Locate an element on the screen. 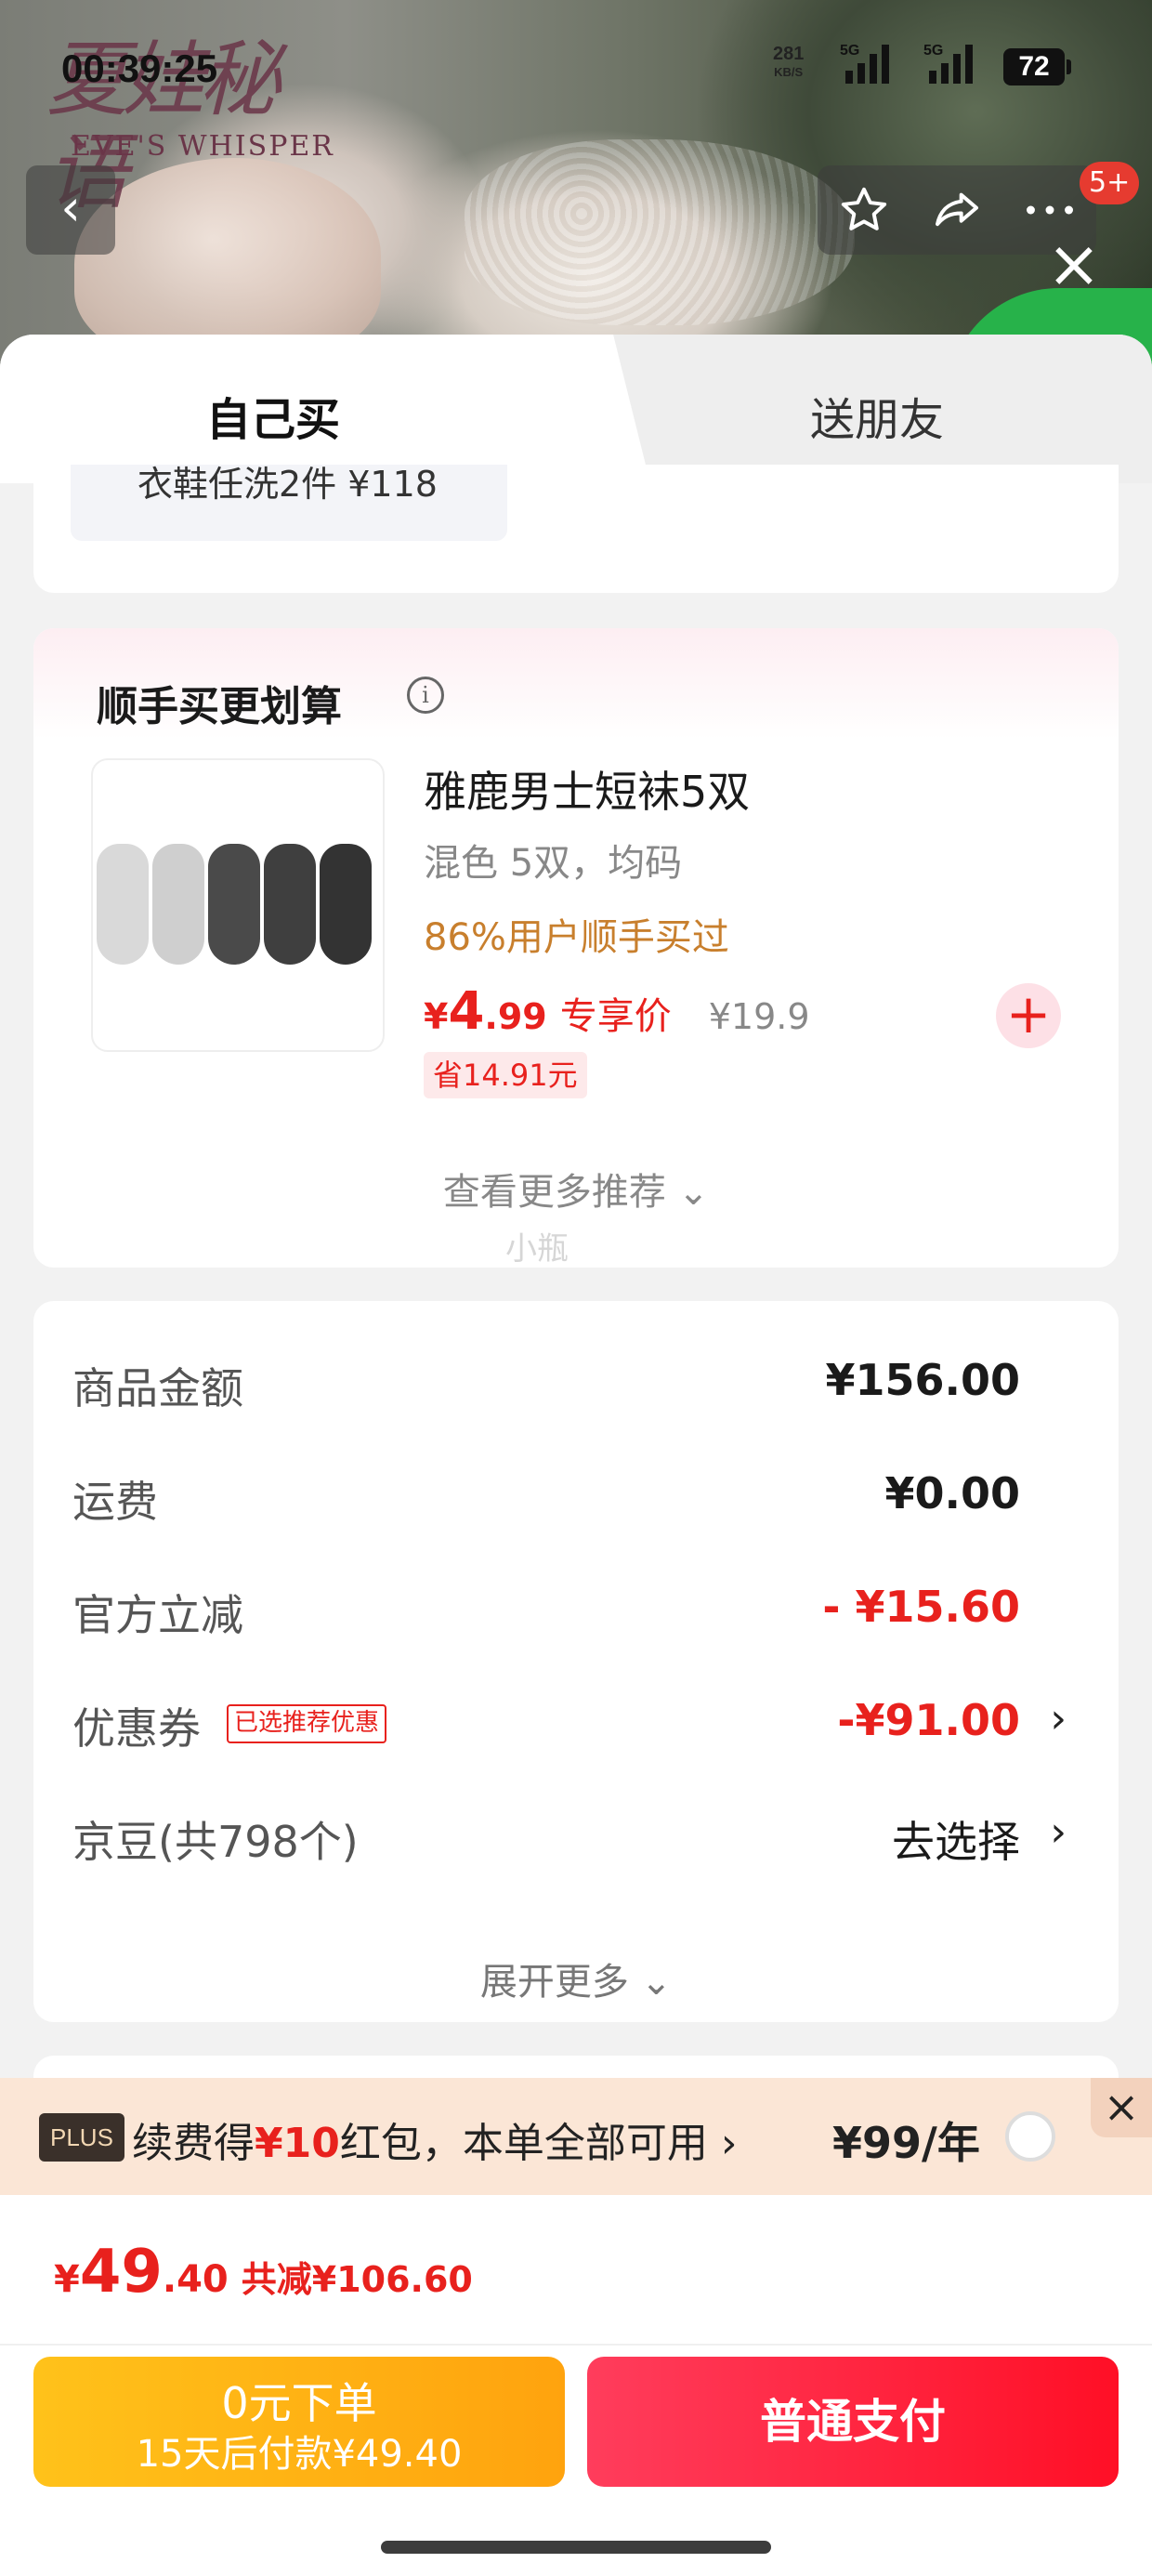 The image size is (1152, 2576). total-savings: 共减¥106.60 is located at coordinates (357, 2279).